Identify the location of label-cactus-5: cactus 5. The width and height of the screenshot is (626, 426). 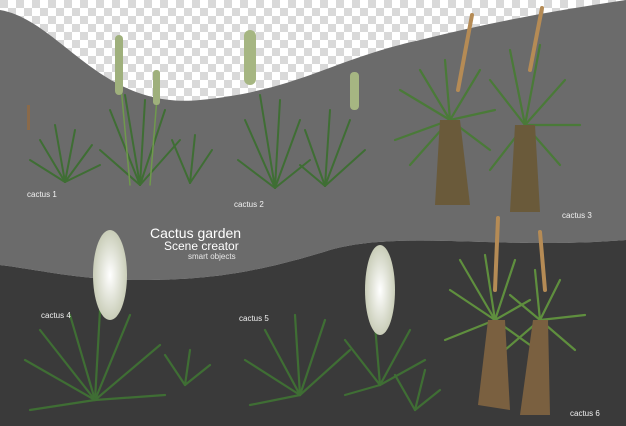
(254, 318).